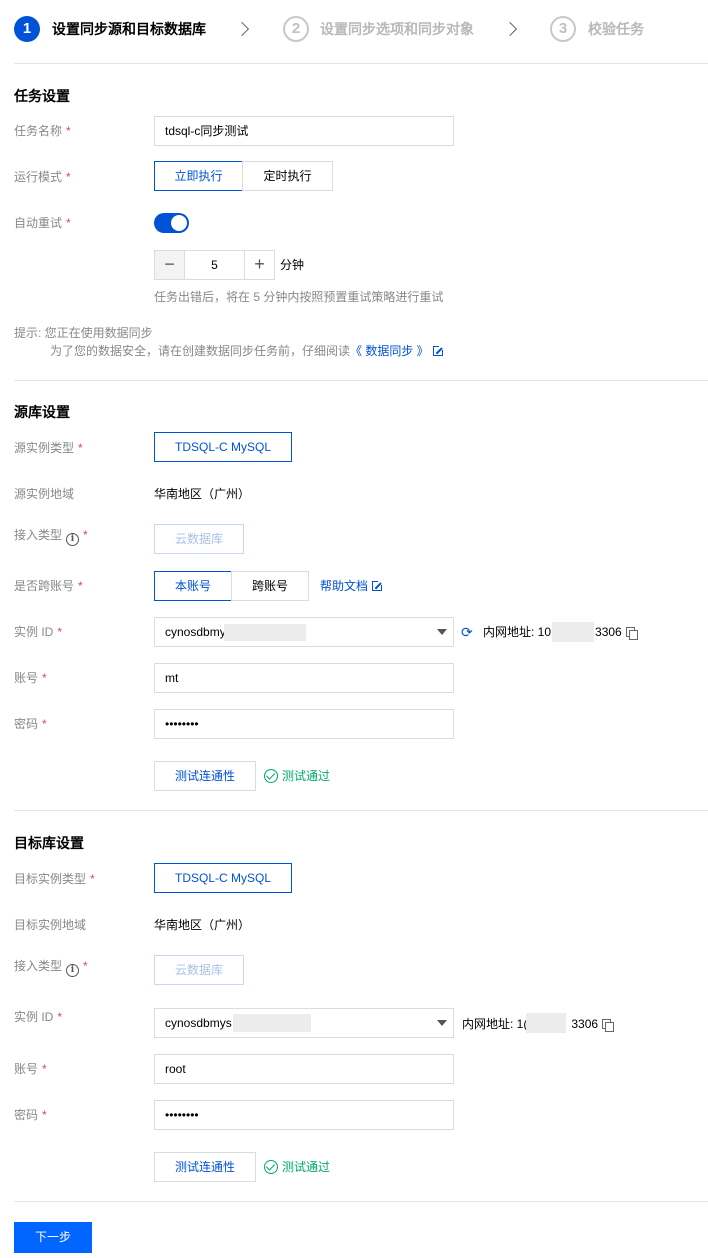 The height and width of the screenshot is (1258, 708). Describe the element at coordinates (397, 29) in the screenshot. I see `step-2-label: 设置同步选项和同步对象` at that location.